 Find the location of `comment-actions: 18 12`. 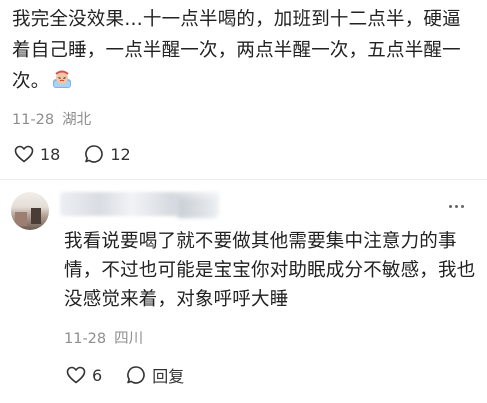

comment-actions: 18 12 is located at coordinates (84, 154).